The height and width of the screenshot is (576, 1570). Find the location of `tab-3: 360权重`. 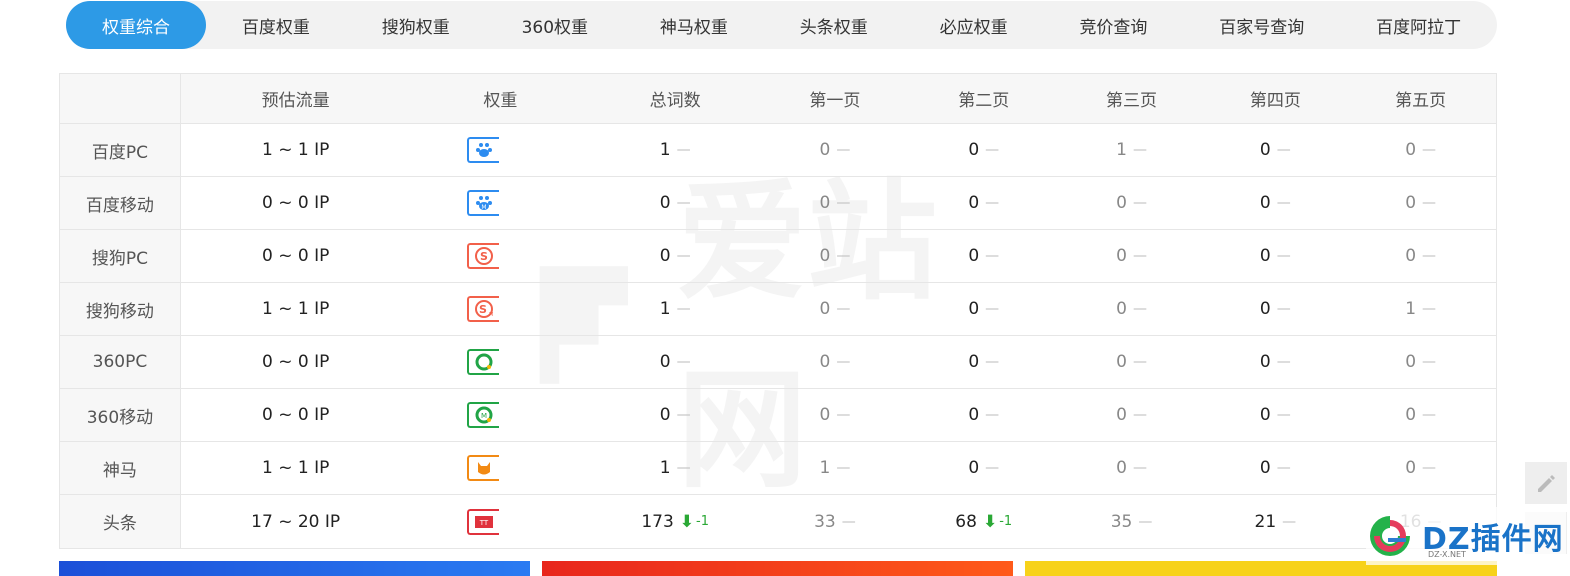

tab-3: 360权重 is located at coordinates (555, 25).